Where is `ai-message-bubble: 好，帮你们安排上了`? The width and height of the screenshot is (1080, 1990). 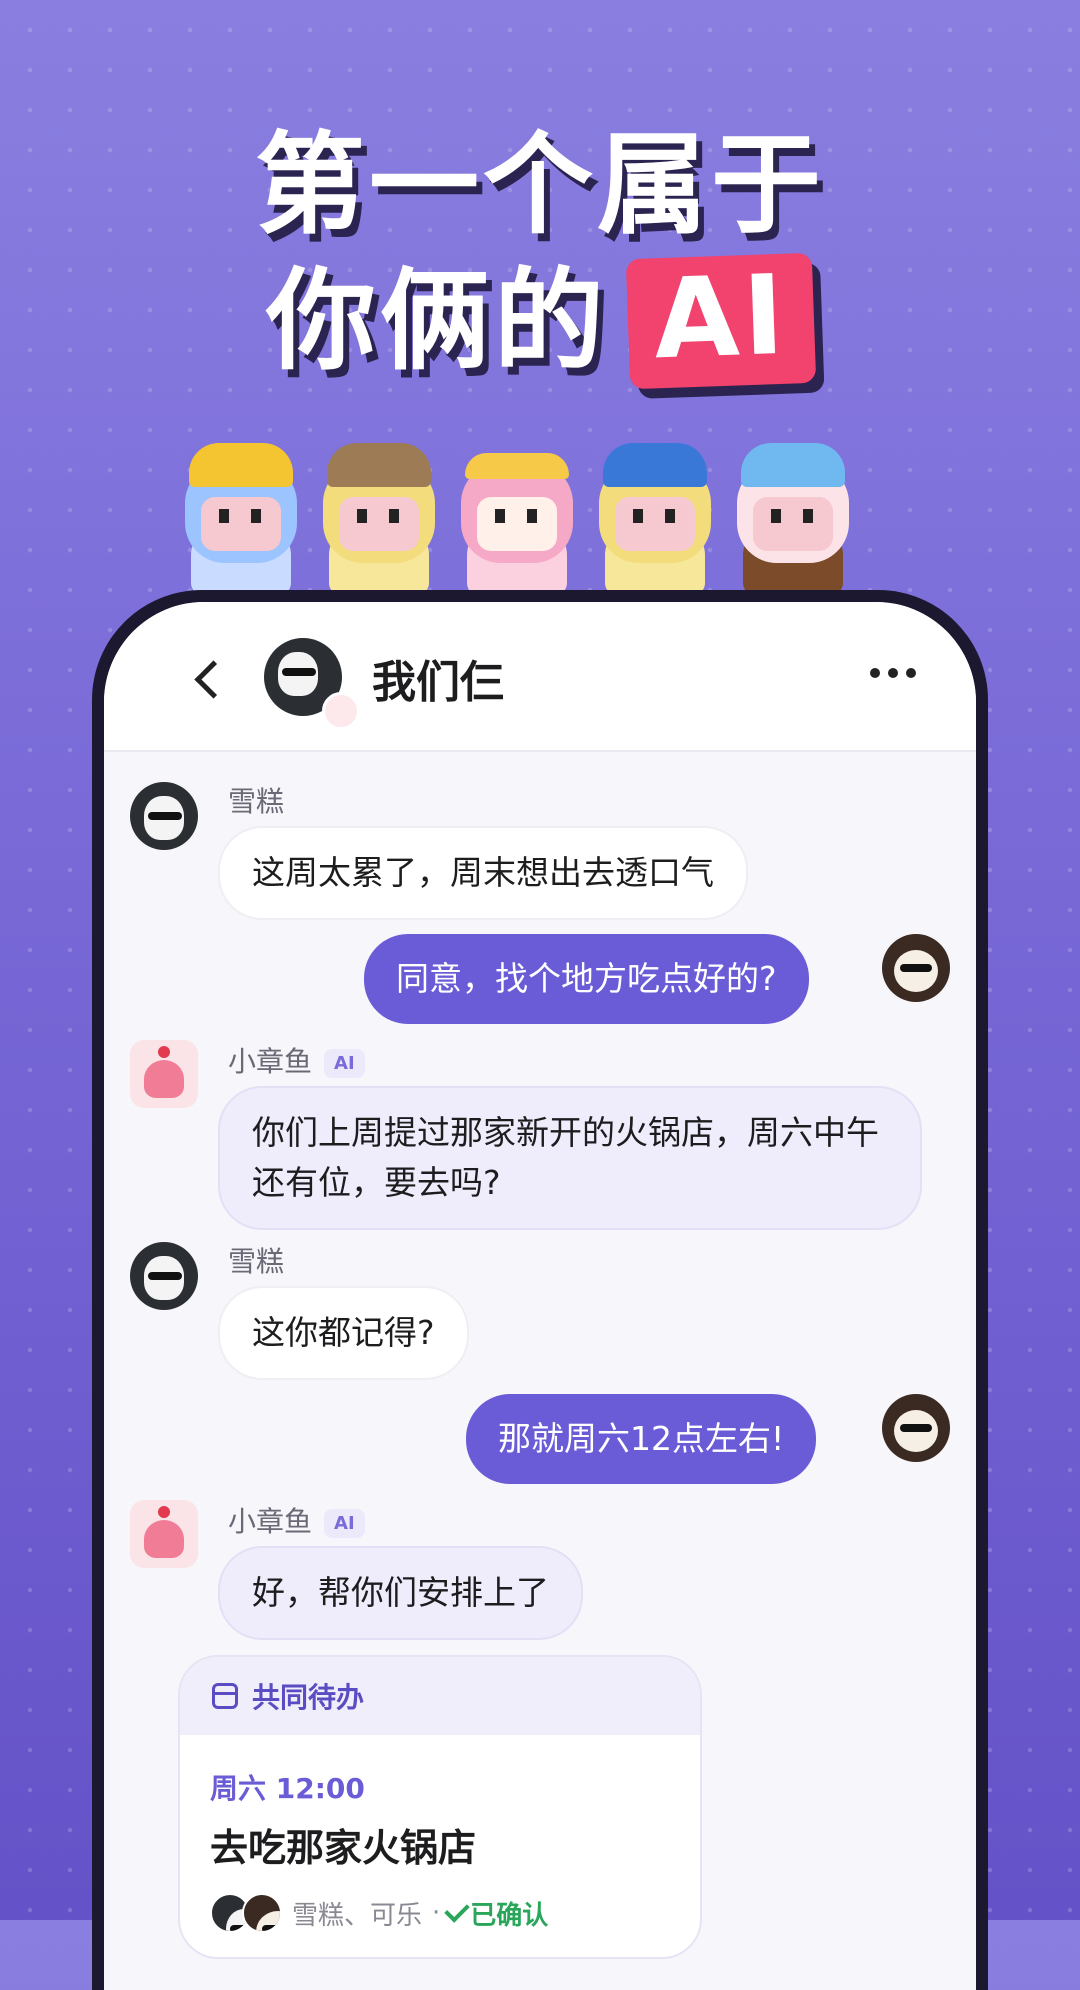
ai-message-bubble: 好，帮你们安排上了 is located at coordinates (400, 1593).